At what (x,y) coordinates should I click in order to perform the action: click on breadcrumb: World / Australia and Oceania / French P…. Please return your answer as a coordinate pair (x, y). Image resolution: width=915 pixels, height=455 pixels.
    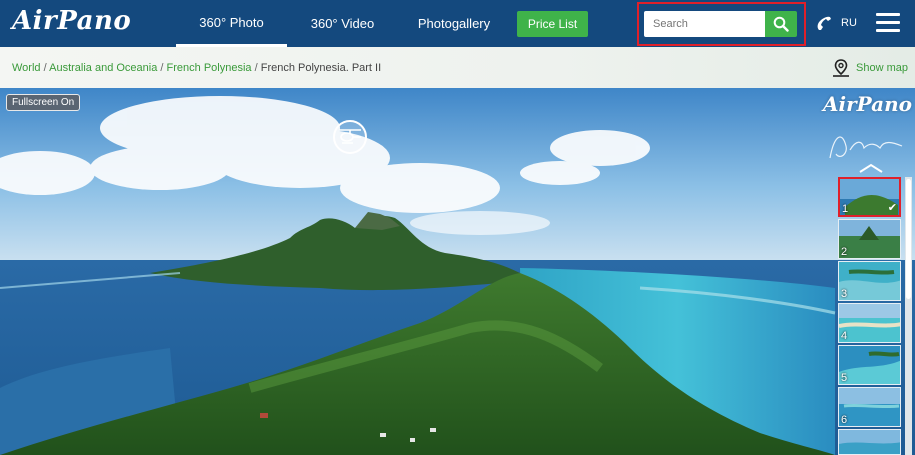
    Looking at the image, I should click on (196, 68).